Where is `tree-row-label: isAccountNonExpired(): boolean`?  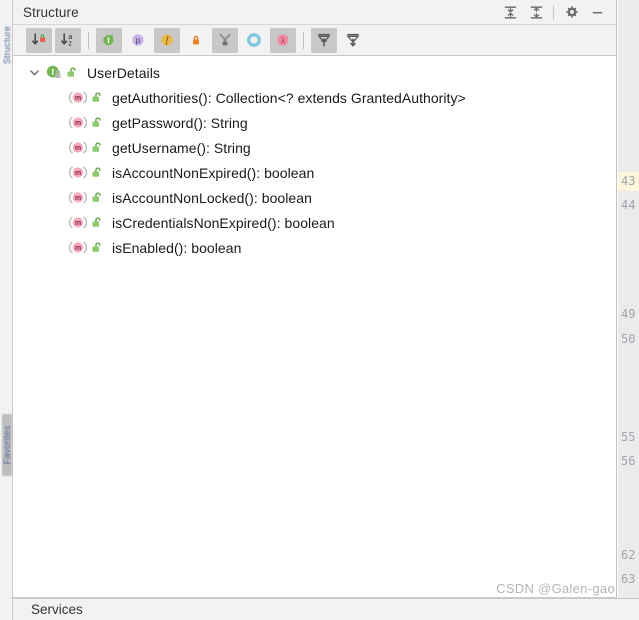
tree-row-label: isAccountNonExpired(): boolean is located at coordinates (213, 172).